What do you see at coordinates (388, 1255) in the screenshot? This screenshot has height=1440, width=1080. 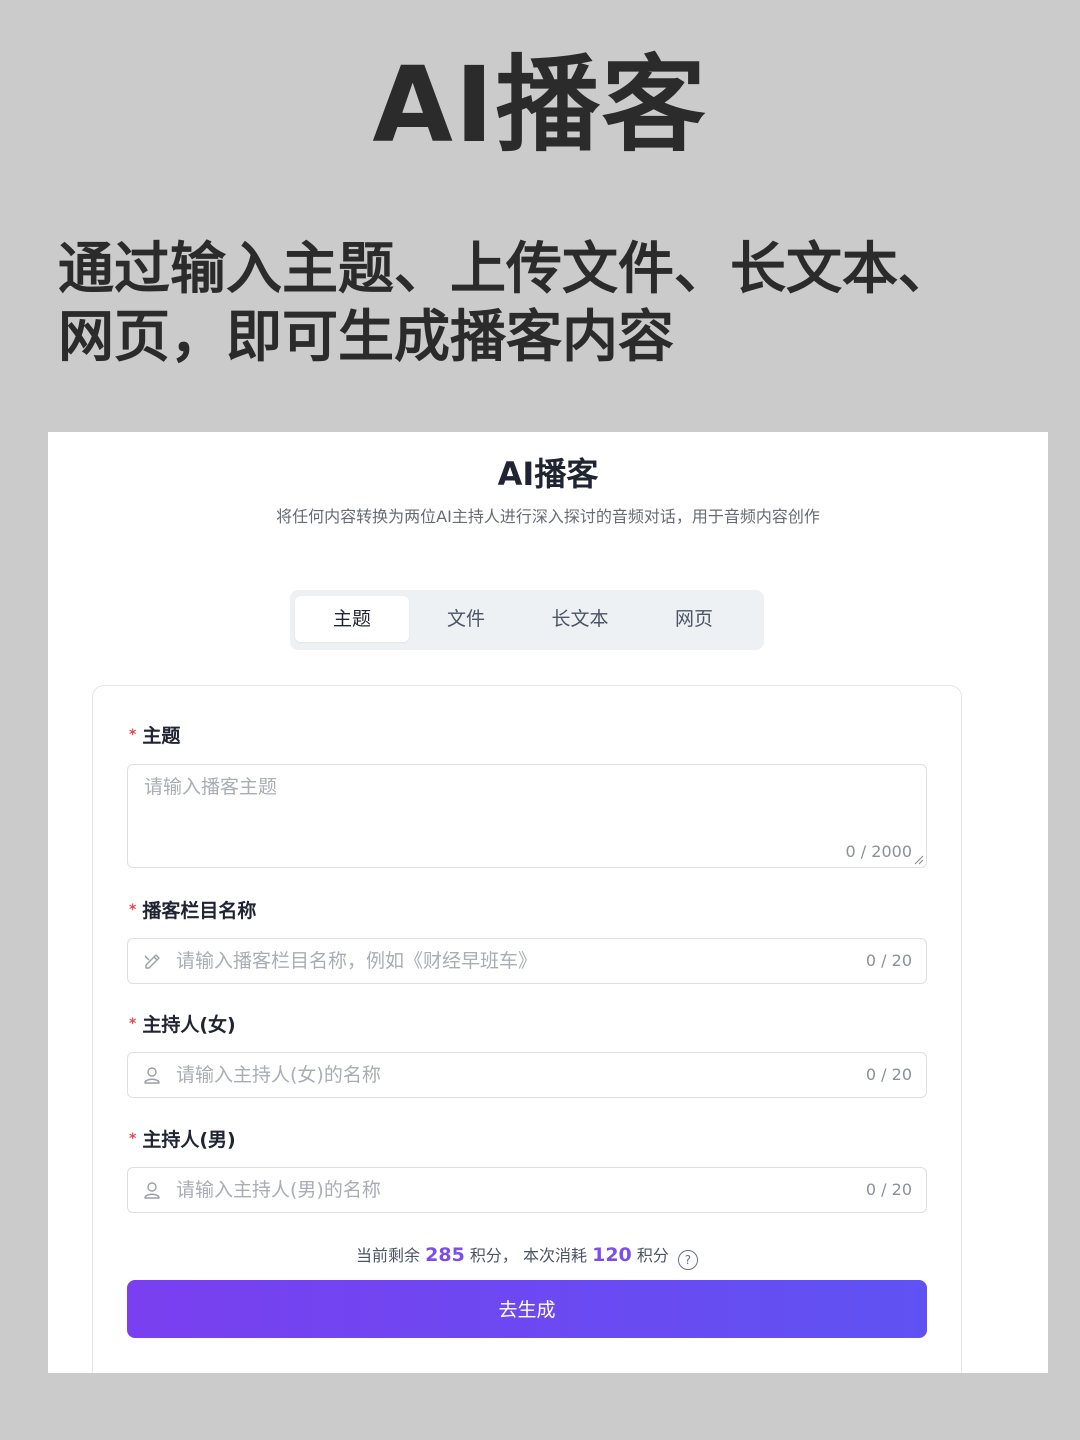 I see `points-prefix: 当前剩余` at bounding box center [388, 1255].